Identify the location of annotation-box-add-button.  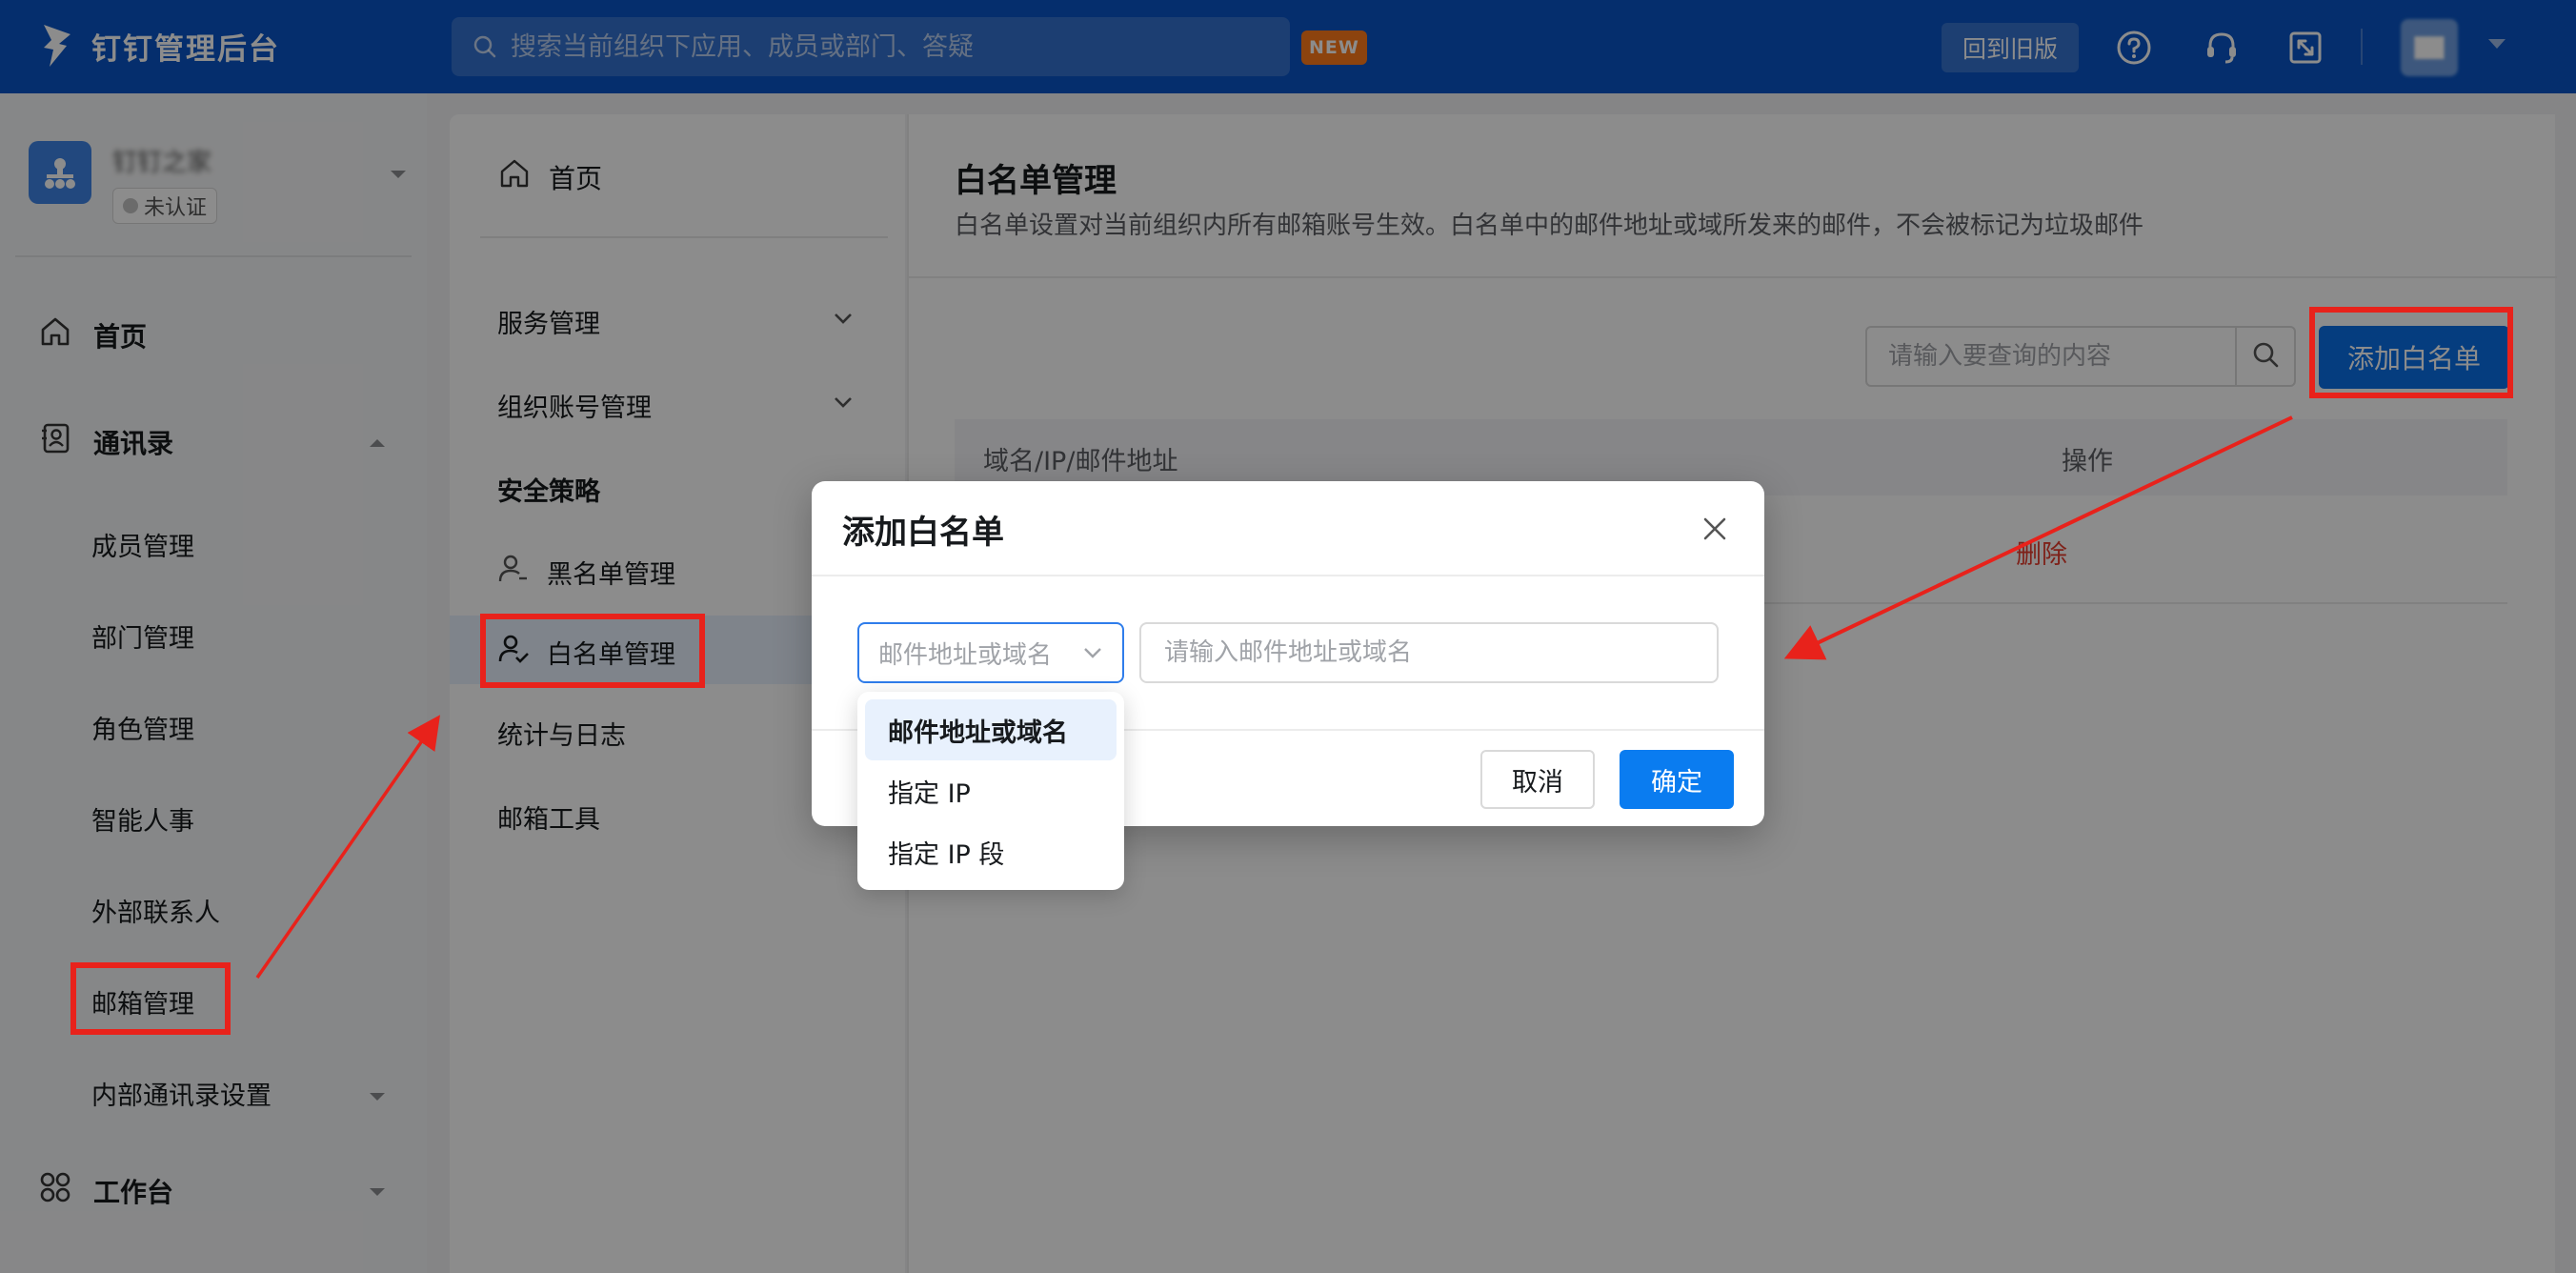
(2411, 352).